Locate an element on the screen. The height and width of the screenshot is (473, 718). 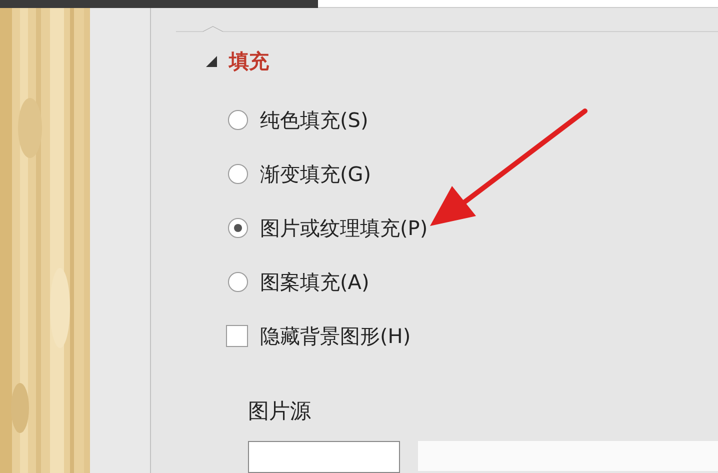
option-label: 图案填充(A) is located at coordinates (315, 282).